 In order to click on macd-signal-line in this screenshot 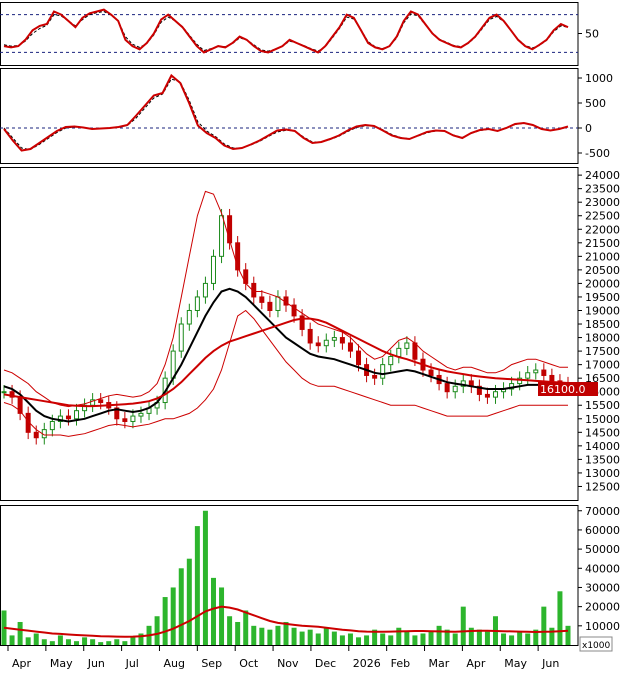, I will do `click(286, 114)`.